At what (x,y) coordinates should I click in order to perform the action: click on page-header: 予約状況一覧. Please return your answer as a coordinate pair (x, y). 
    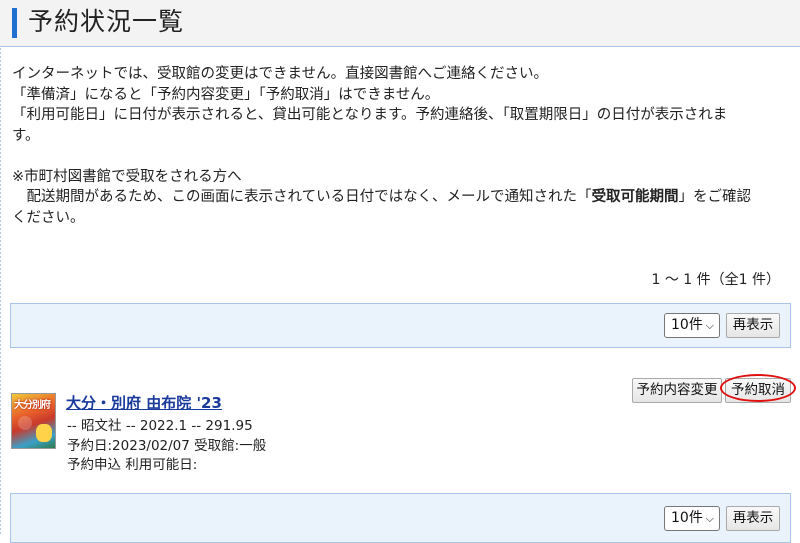
    Looking at the image, I should click on (400, 23).